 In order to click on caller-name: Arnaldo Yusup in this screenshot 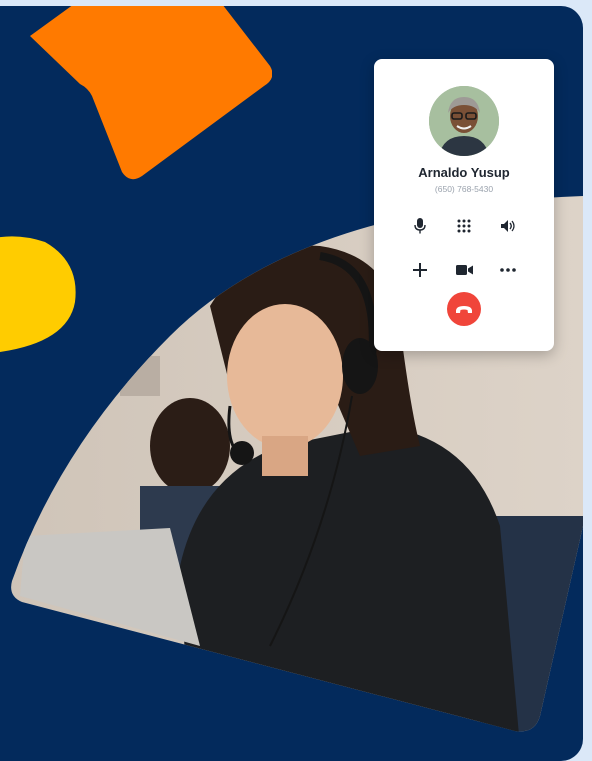, I will do `click(464, 172)`.